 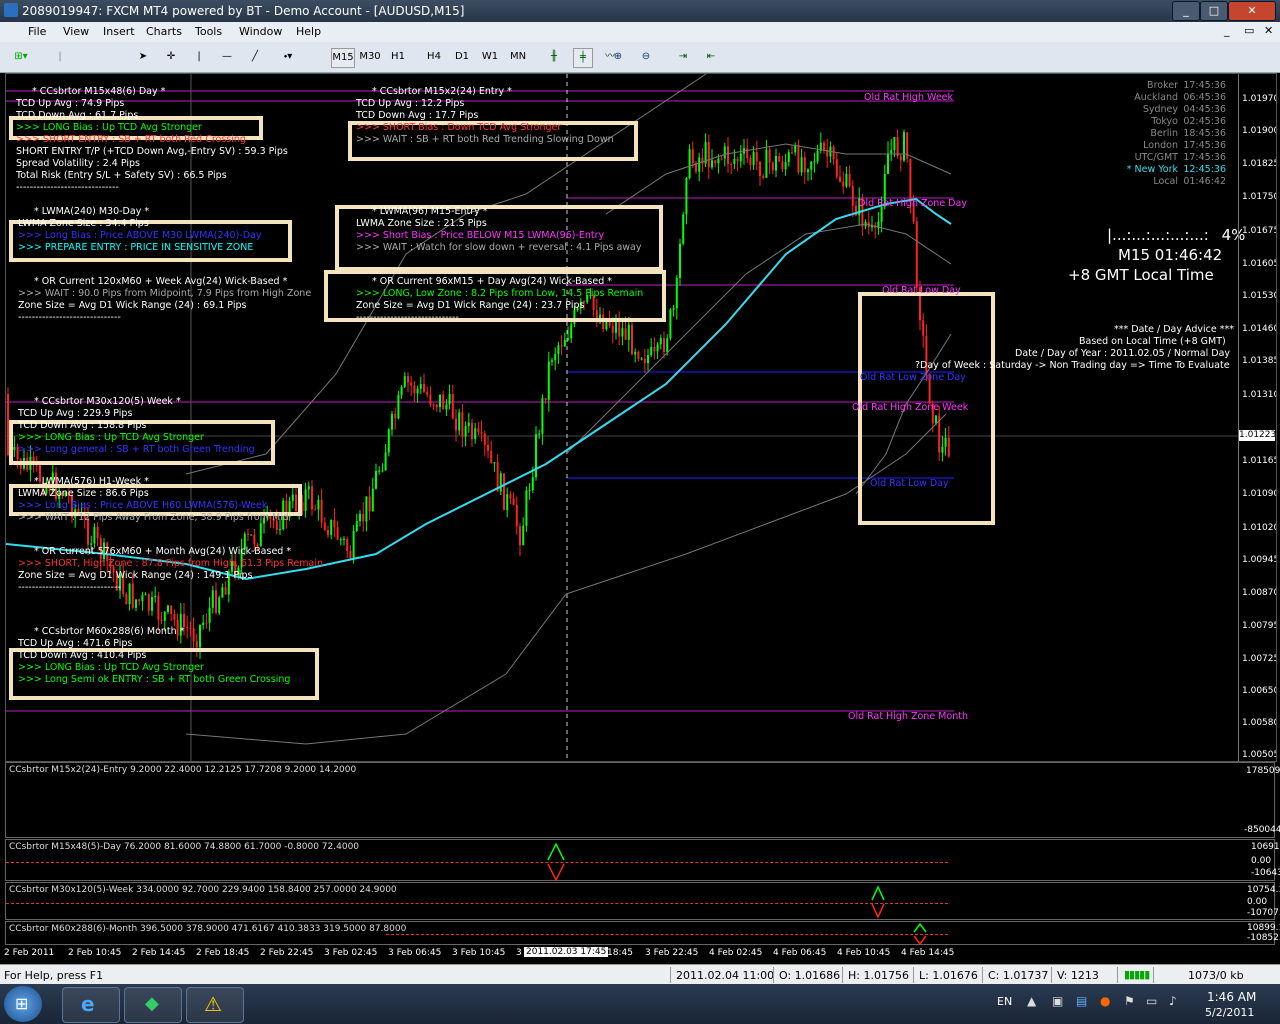 I want to click on vertical-line-icon: |, so click(x=199, y=57).